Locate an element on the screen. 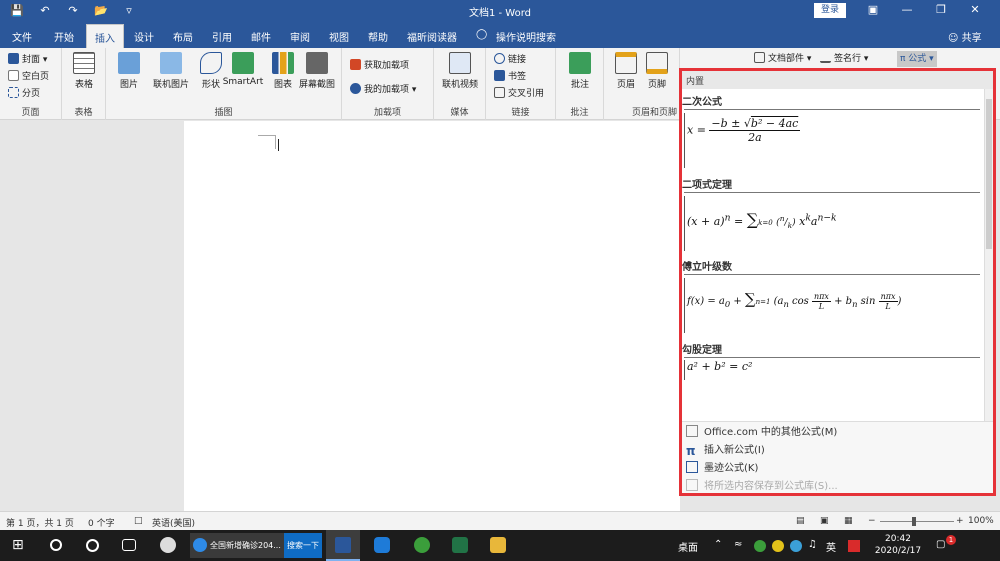  status-bar: 第 1 页，共 1 页 0 个字 □ 英语(美国) ▤ ▣ ▦ − + 100% is located at coordinates (500, 520).